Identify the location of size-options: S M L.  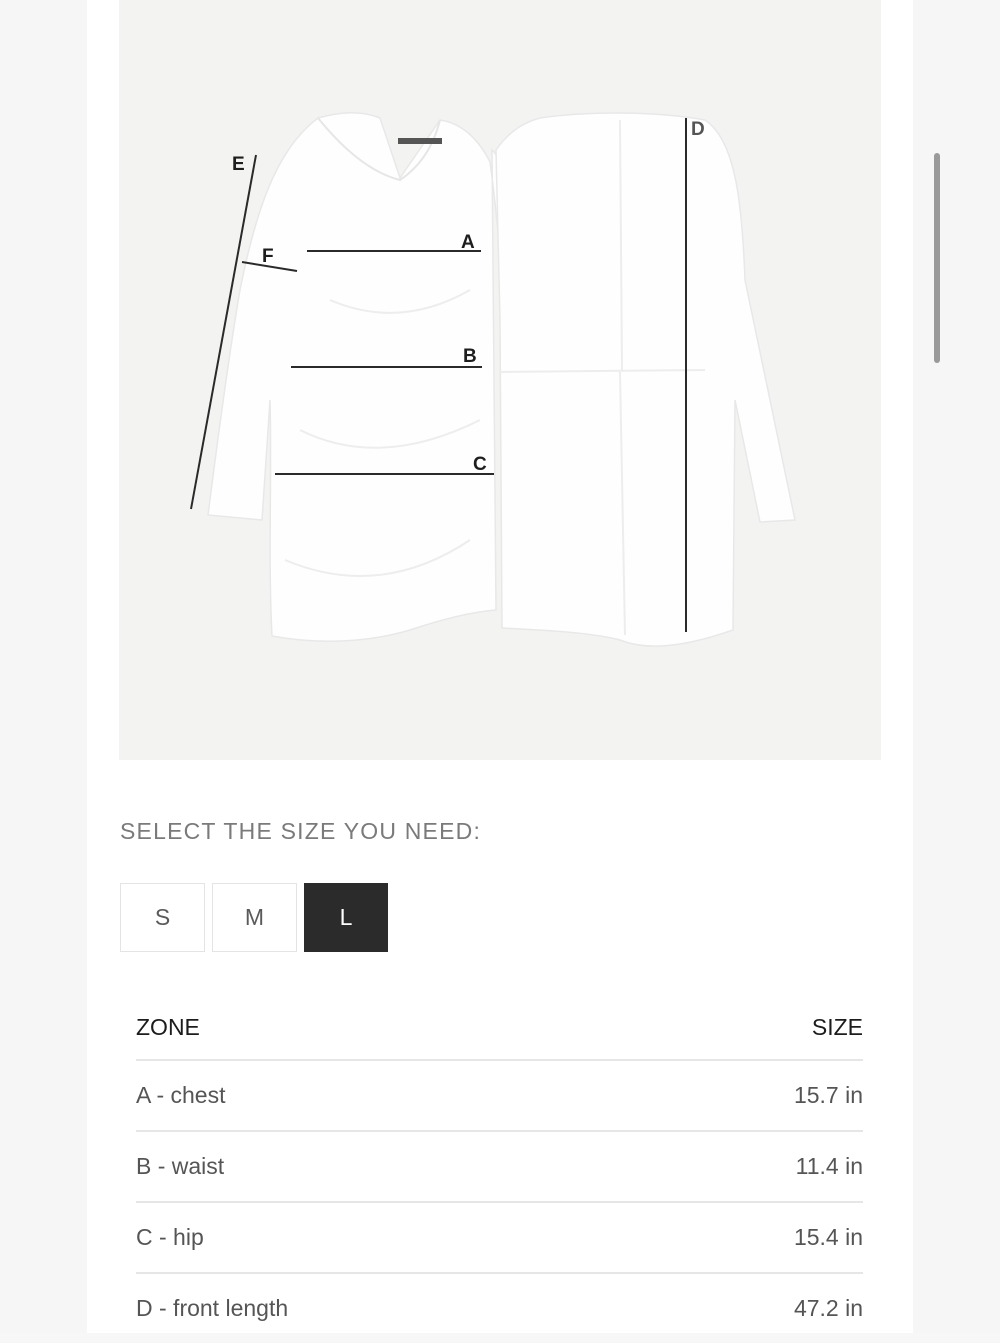
(254, 917).